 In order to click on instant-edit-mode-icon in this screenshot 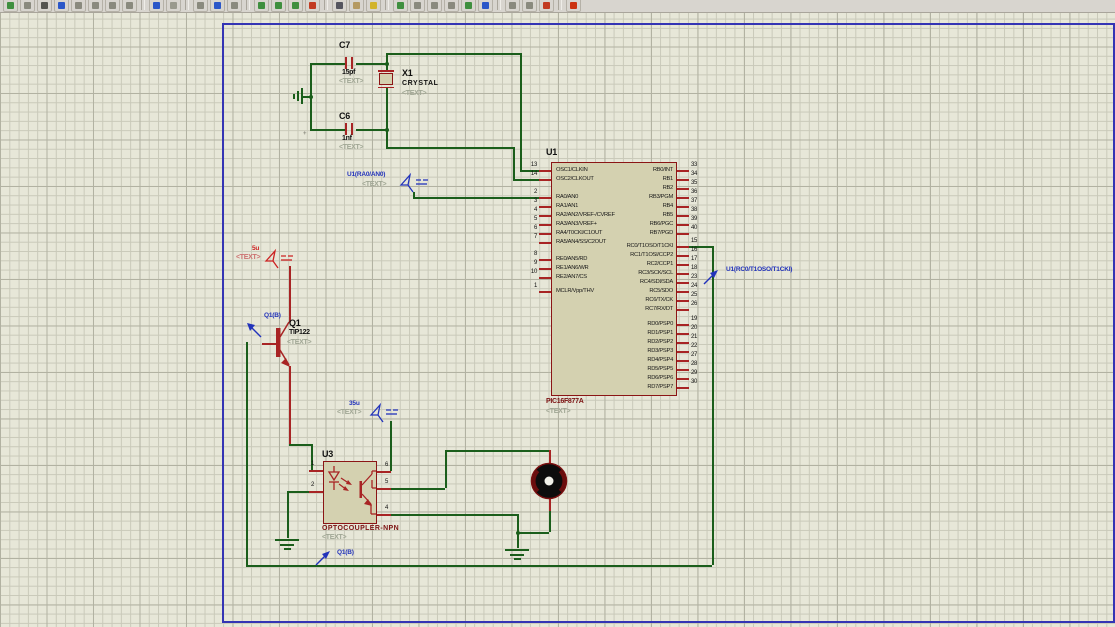, I will do `click(485, 6)`.